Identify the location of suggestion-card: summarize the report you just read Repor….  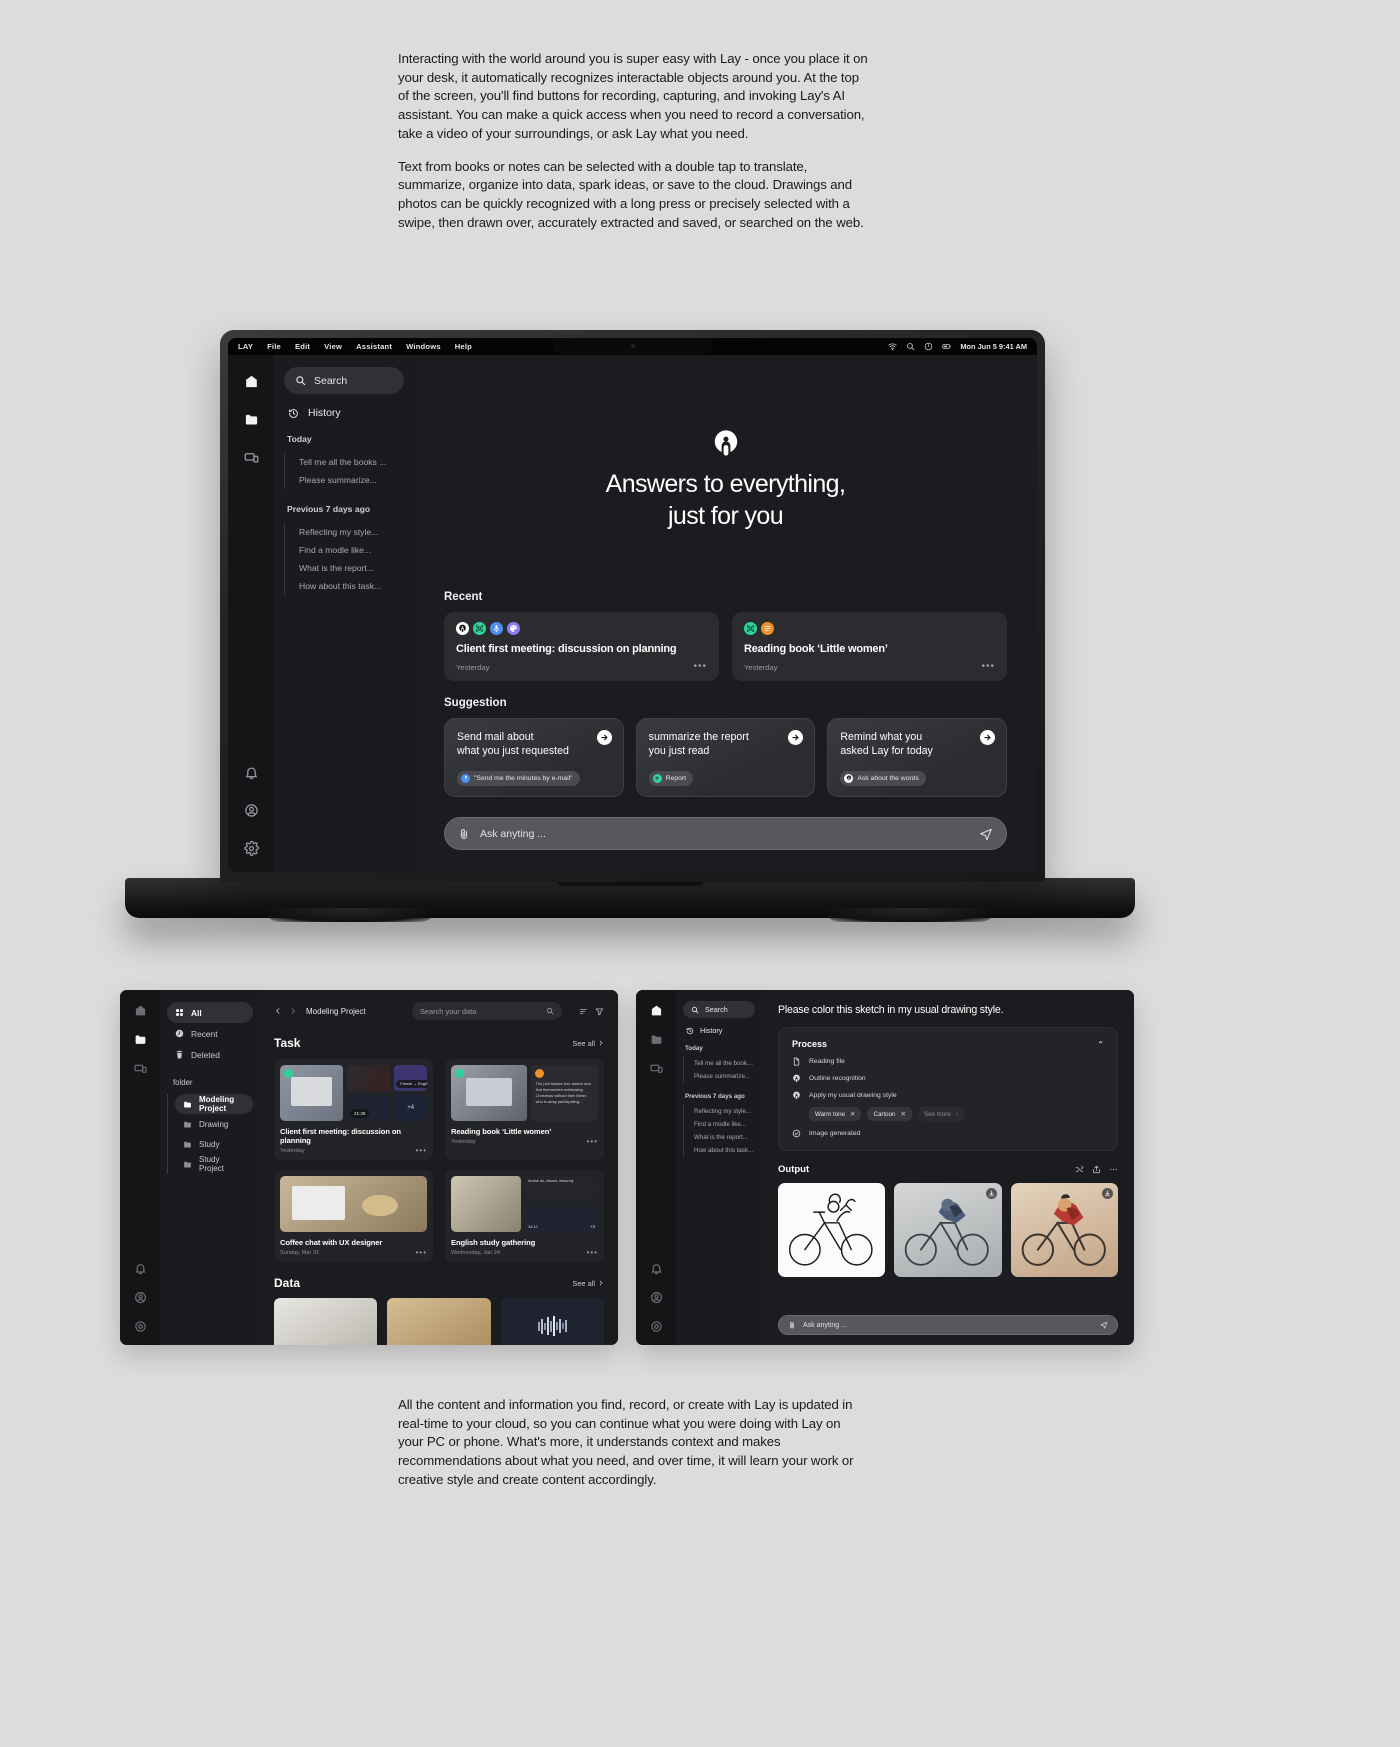
(725, 757).